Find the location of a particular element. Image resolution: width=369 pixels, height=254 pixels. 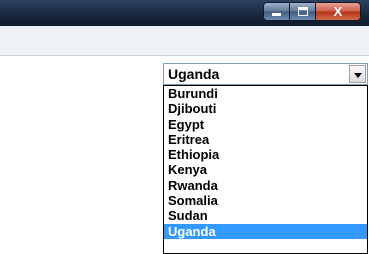

maximize-icon is located at coordinates (302, 11).